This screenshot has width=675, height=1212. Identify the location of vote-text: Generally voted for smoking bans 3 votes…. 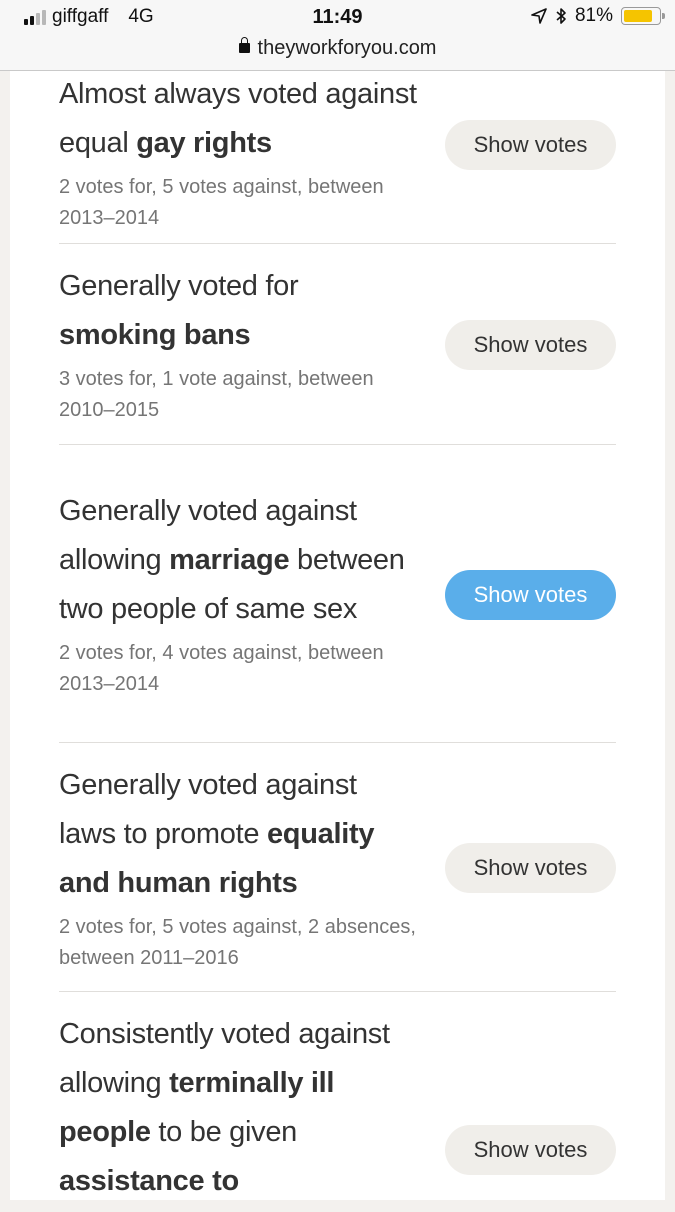
(239, 344).